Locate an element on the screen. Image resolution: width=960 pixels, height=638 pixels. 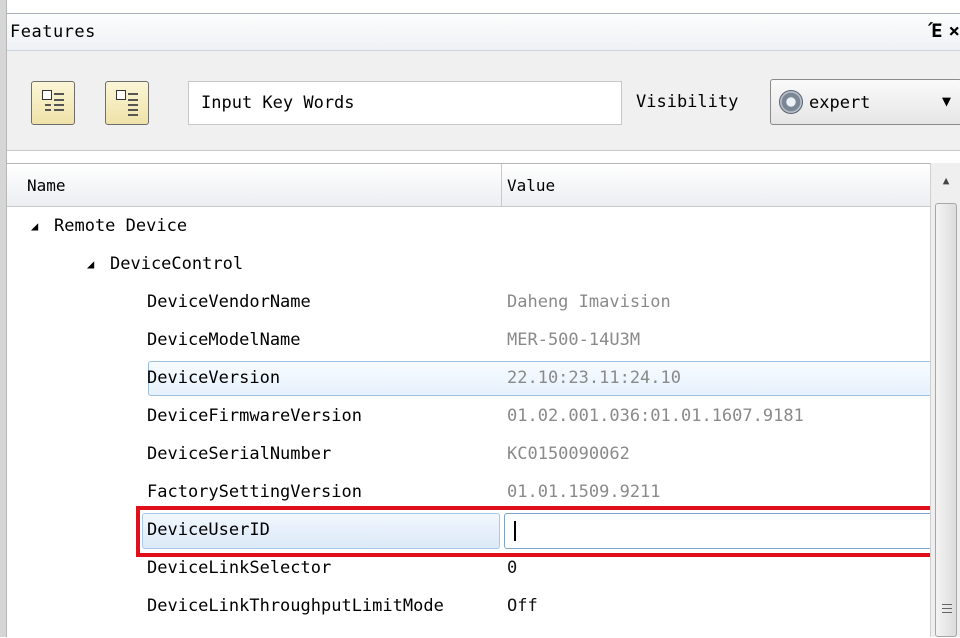
float-icon: Έ is located at coordinates (936, 31).